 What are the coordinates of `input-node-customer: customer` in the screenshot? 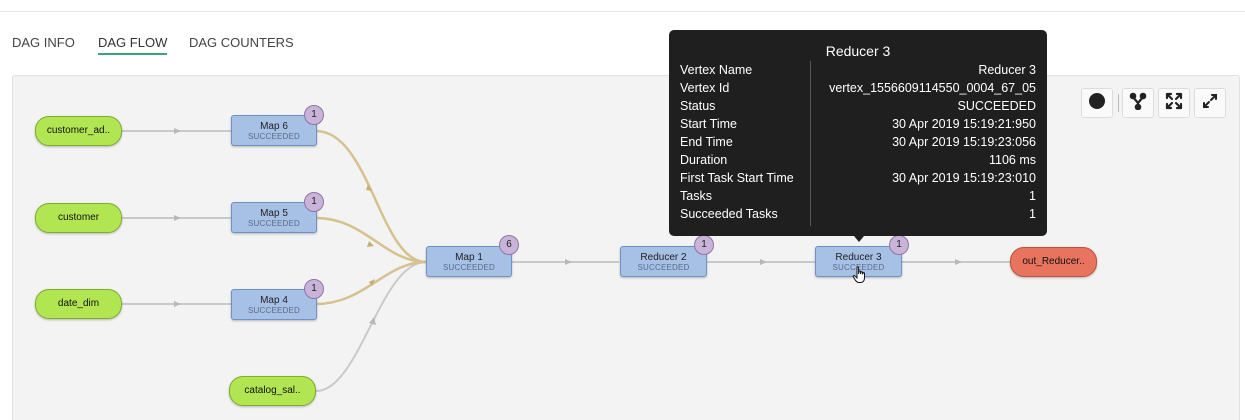 It's located at (78, 218).